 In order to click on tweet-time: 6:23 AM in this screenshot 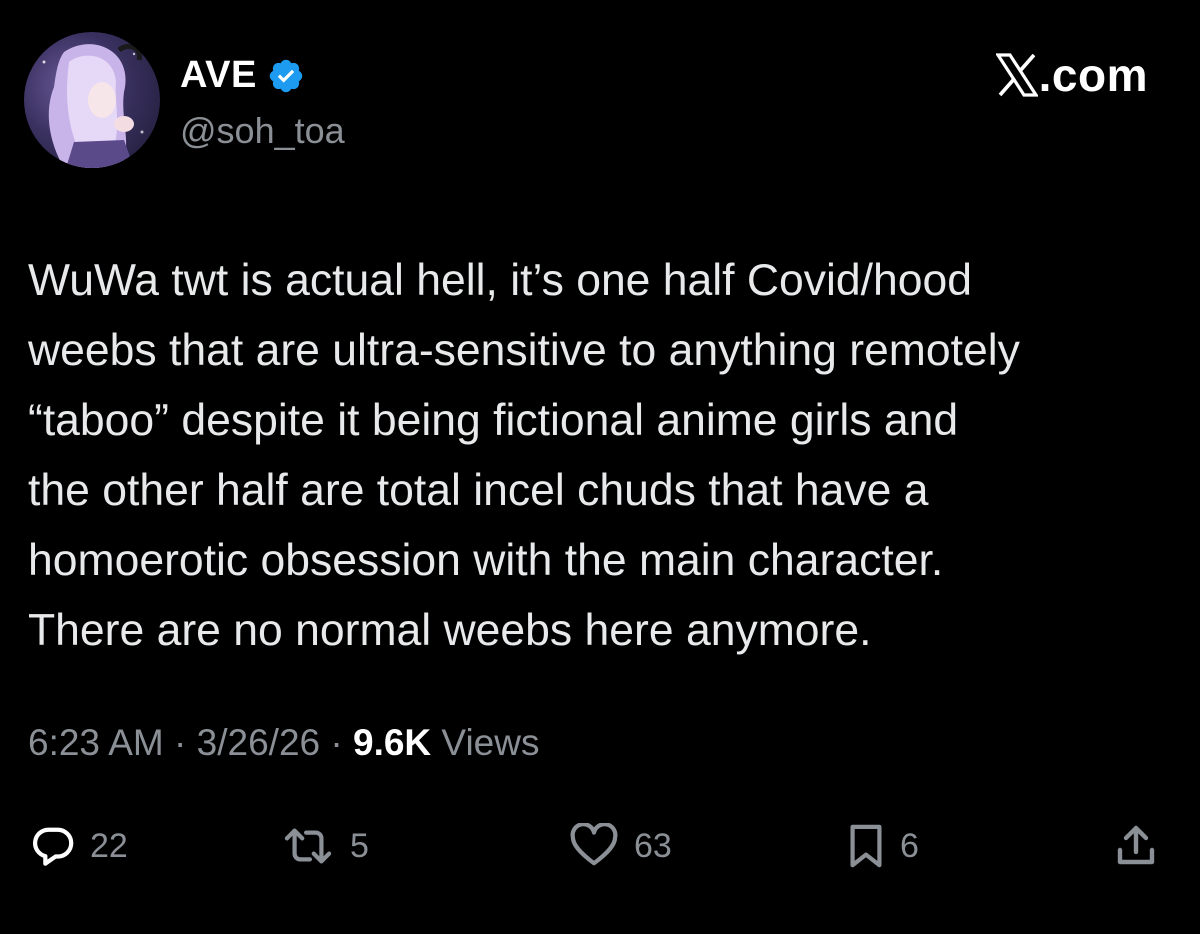, I will do `click(96, 742)`.